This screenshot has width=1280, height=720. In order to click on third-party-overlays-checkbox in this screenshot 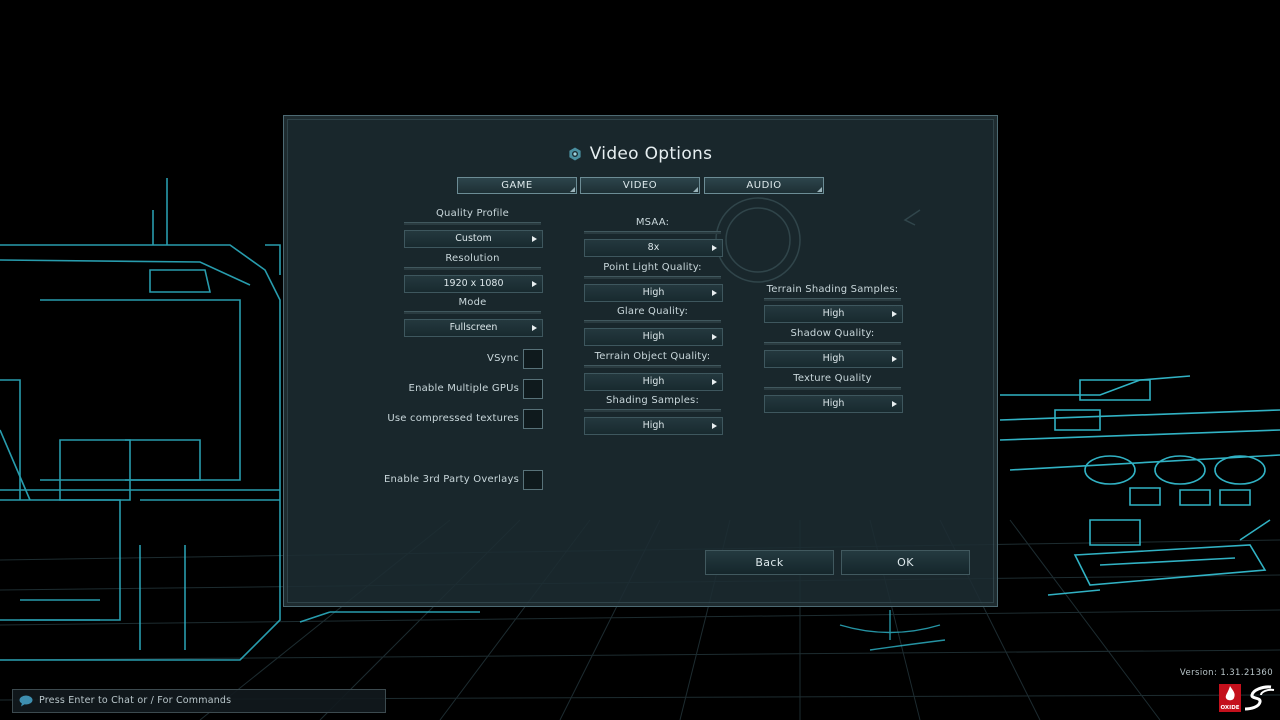, I will do `click(533, 480)`.